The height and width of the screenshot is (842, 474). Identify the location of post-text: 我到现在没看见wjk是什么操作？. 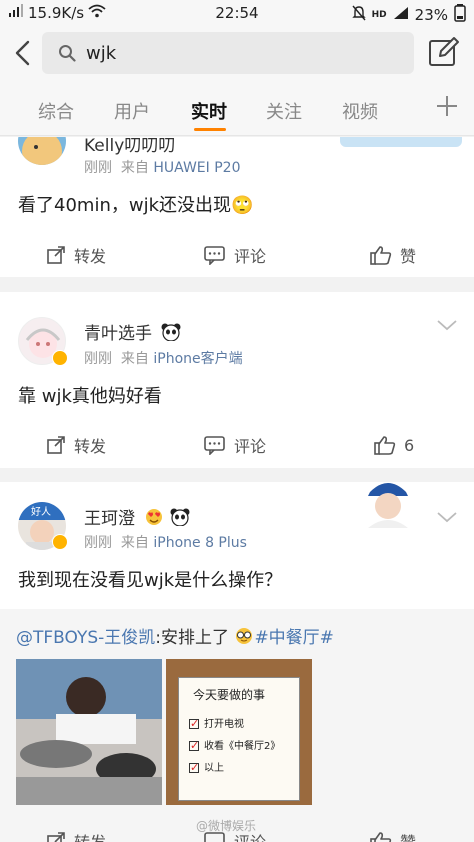
(150, 580).